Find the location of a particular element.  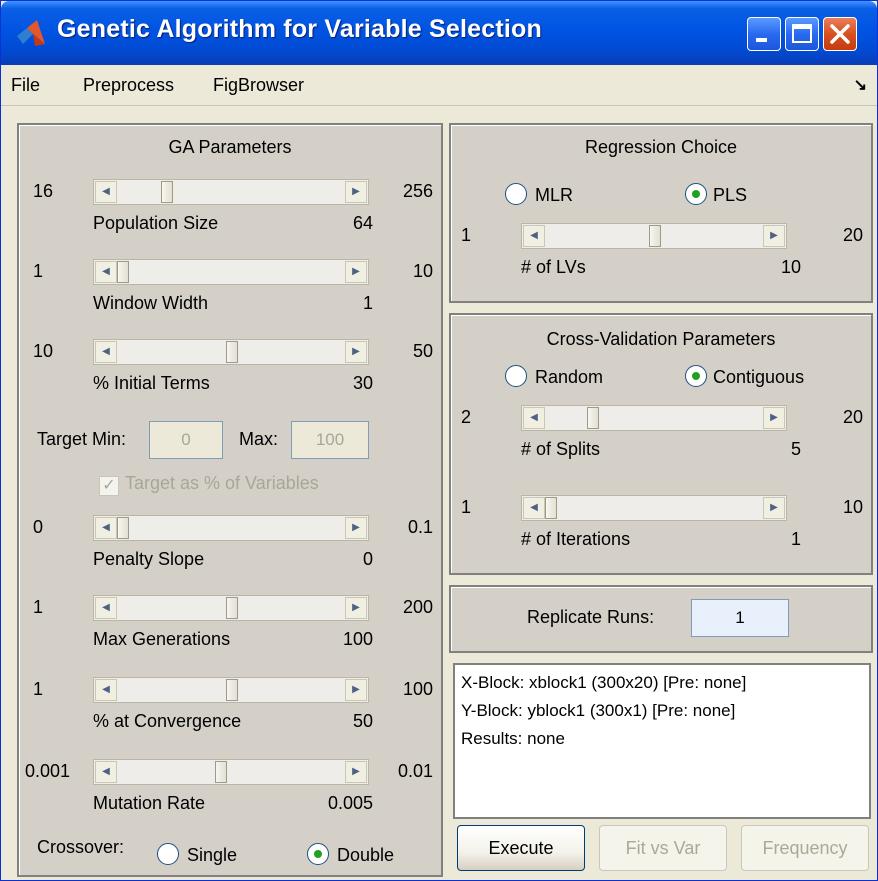

splits-slider: ◀ ▶ is located at coordinates (654, 418).